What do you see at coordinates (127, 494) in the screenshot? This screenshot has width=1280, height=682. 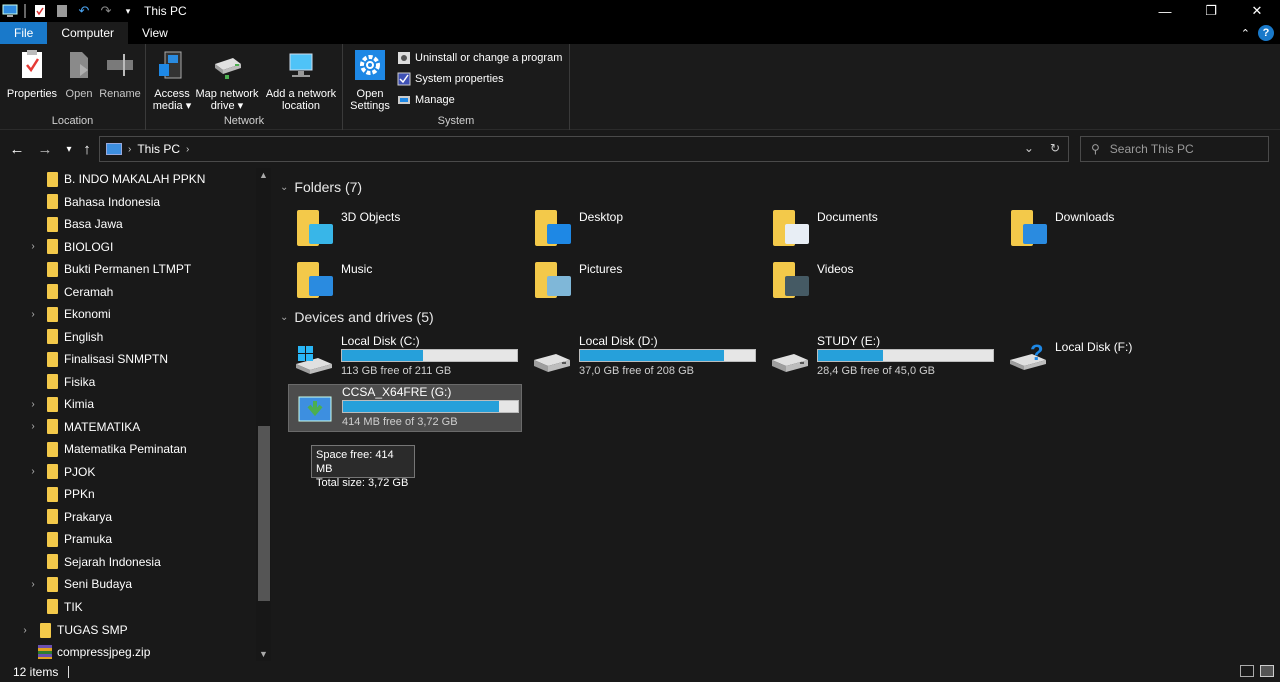 I see `tree-item: PPKn` at bounding box center [127, 494].